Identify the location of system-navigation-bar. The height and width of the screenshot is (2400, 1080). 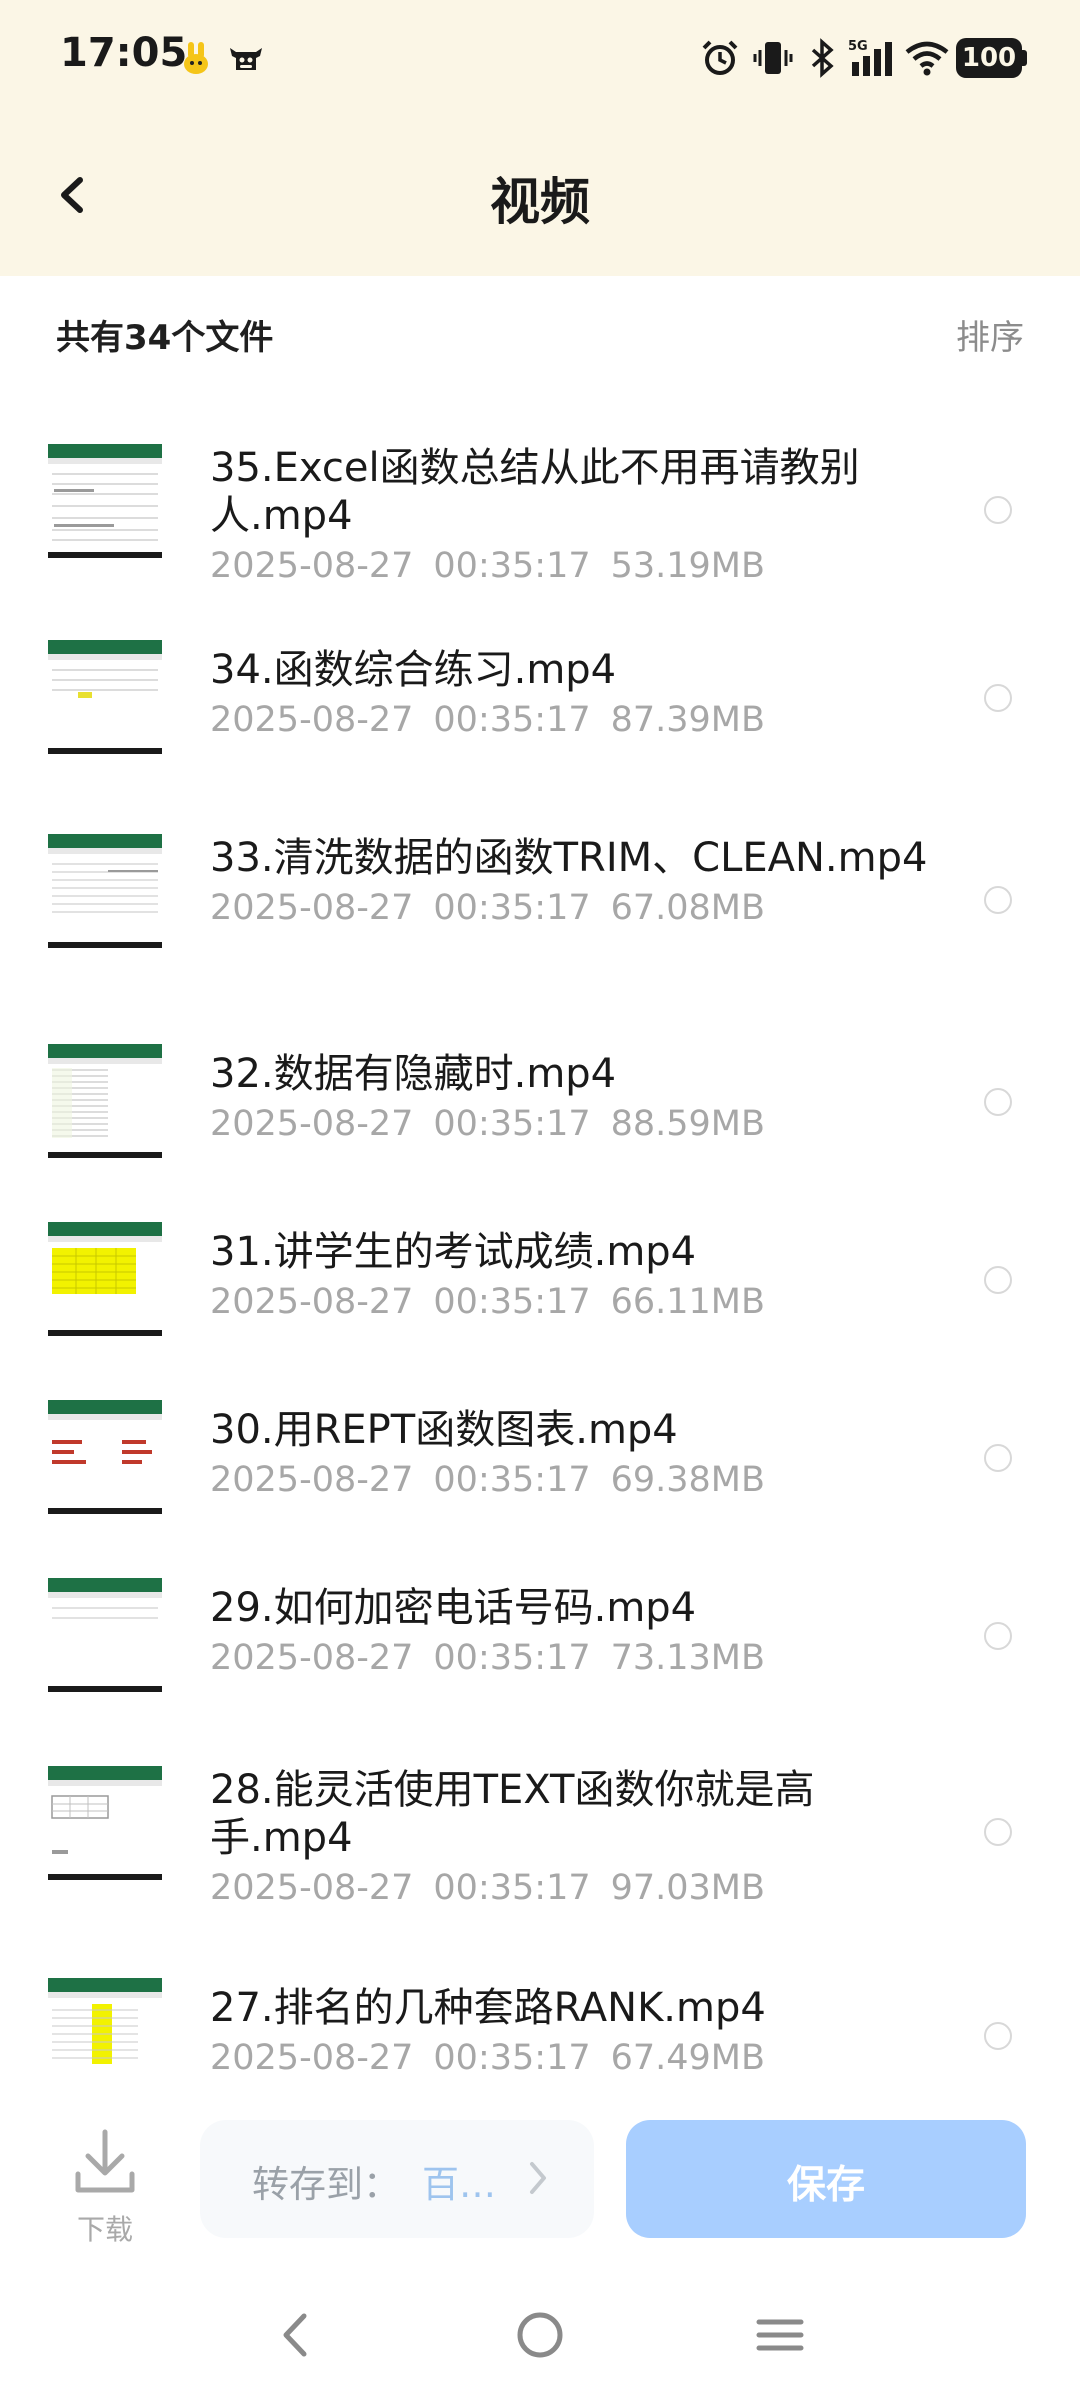
(540, 2340).